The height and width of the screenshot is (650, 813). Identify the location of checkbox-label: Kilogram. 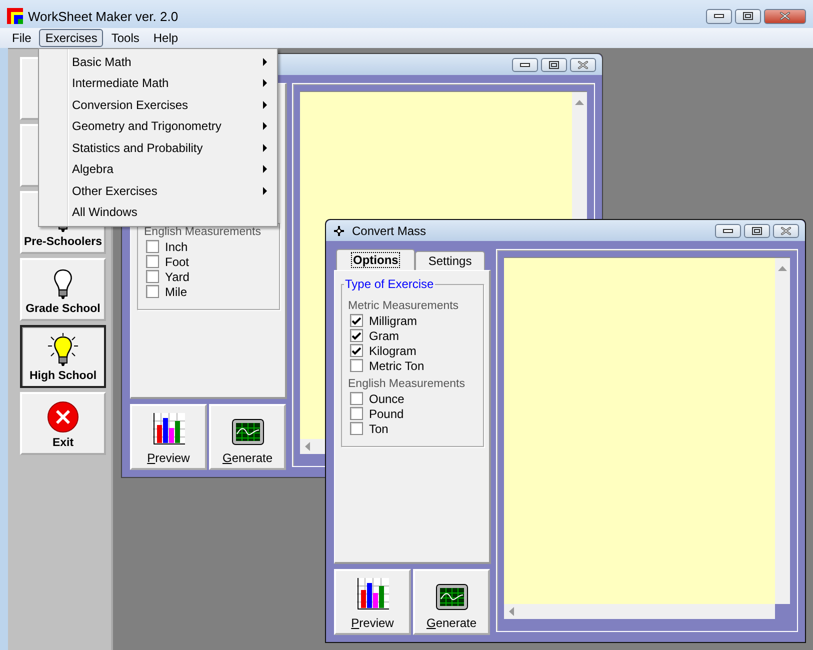
(392, 351).